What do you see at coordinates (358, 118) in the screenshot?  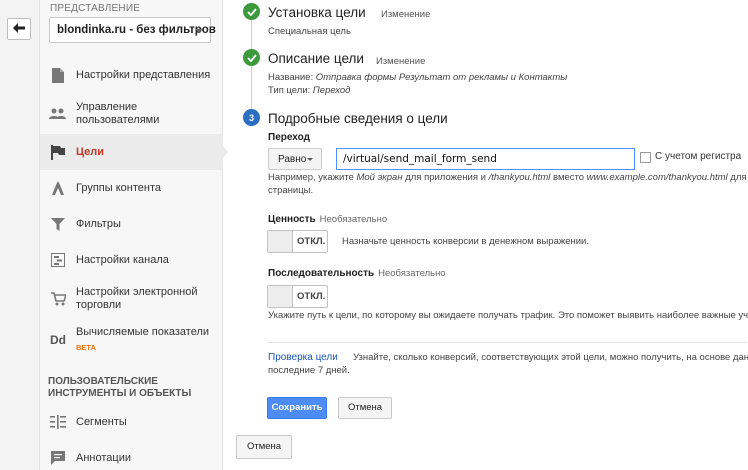 I see `step3-title: Подробные сведения о цели` at bounding box center [358, 118].